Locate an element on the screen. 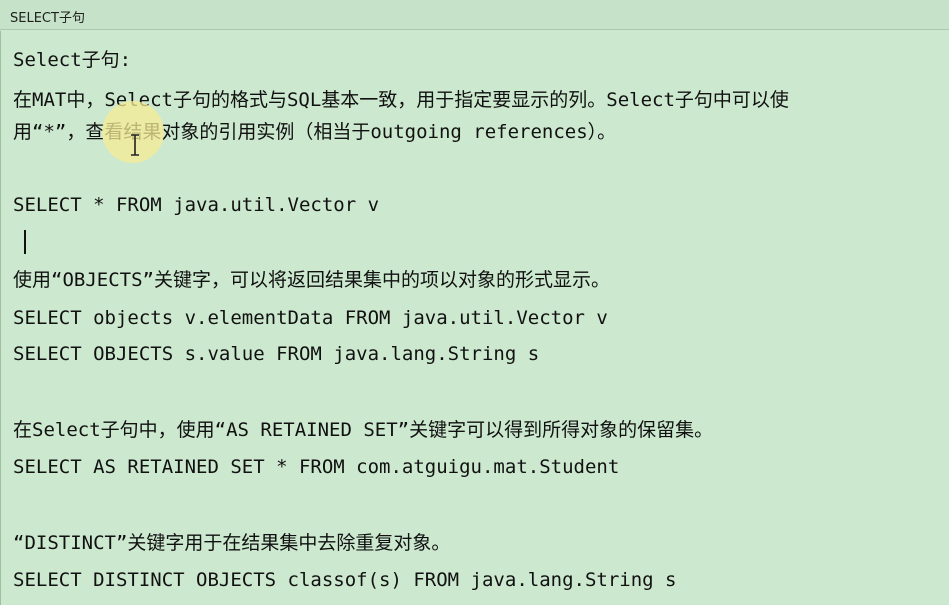 This screenshot has width=949, height=605. section-heading: Select子句: is located at coordinates (72, 60).